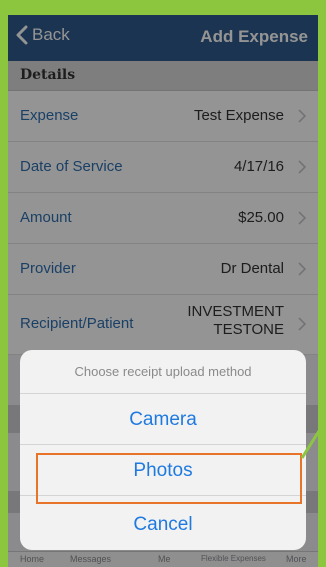  Describe the element at coordinates (163, 525) in the screenshot. I see `cancel-button: Cancel` at that location.